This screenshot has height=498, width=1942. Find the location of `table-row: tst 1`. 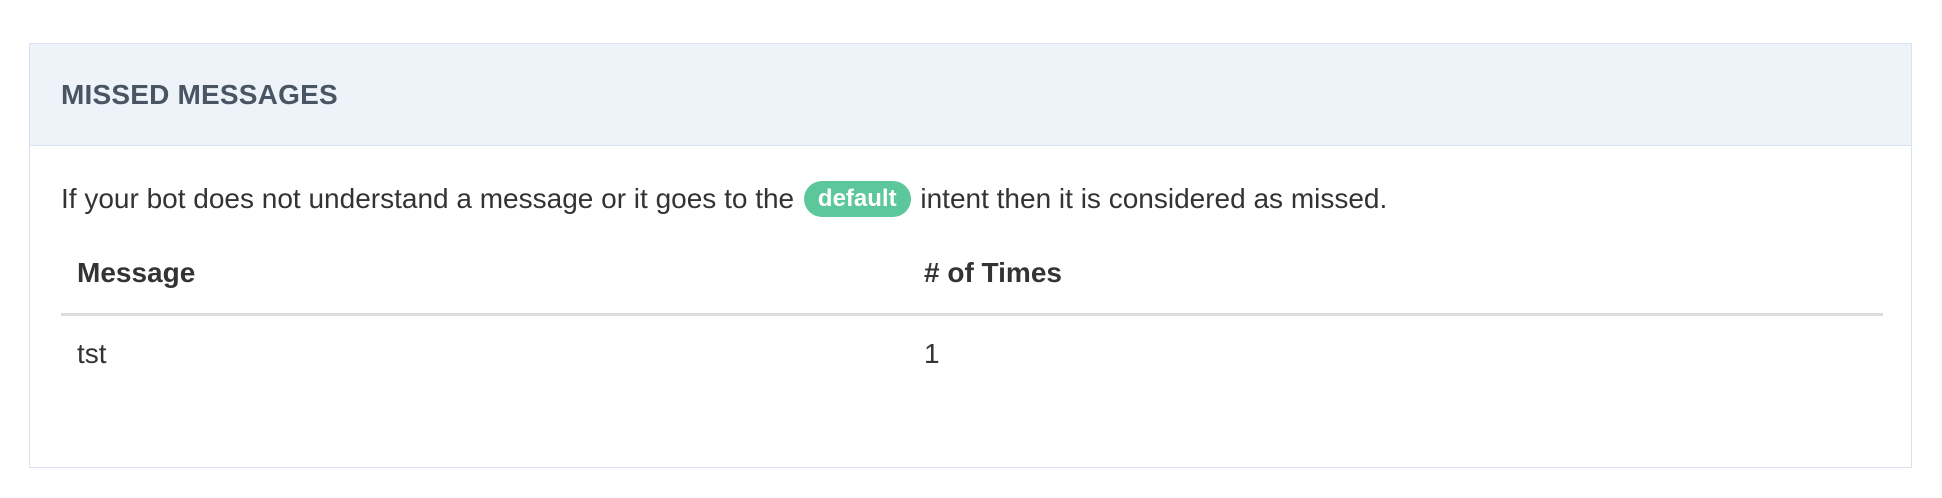

table-row: tst 1 is located at coordinates (972, 347).